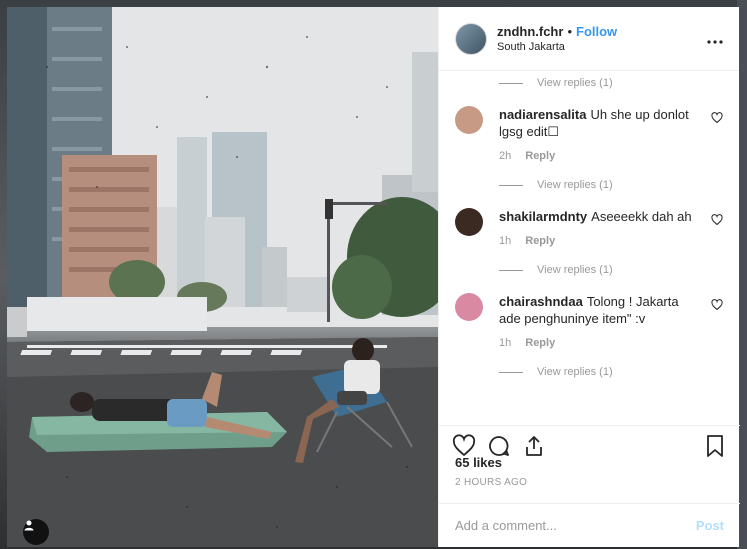  I want to click on author-info: zndhn.fchr • Follow South Jakarta, so click(602, 38).